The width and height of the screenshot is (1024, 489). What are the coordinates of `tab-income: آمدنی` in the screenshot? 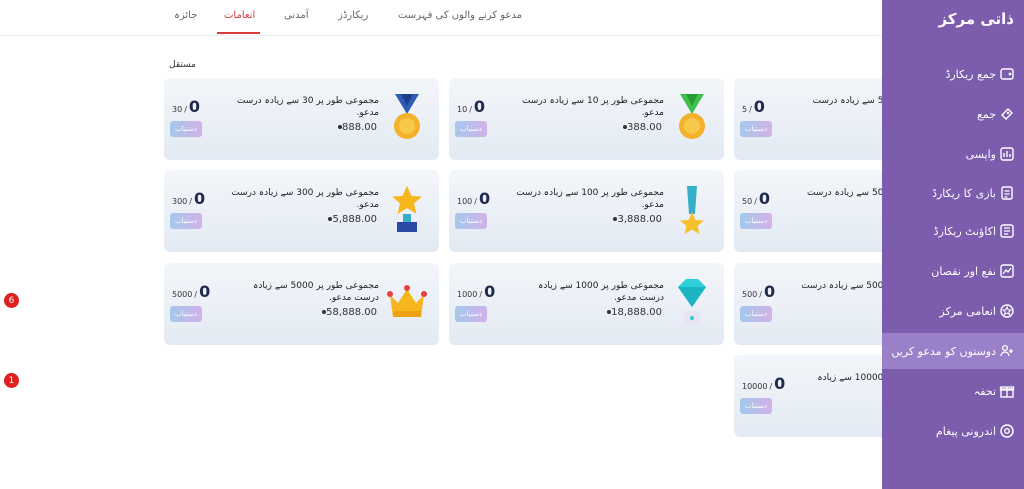 It's located at (296, 15).